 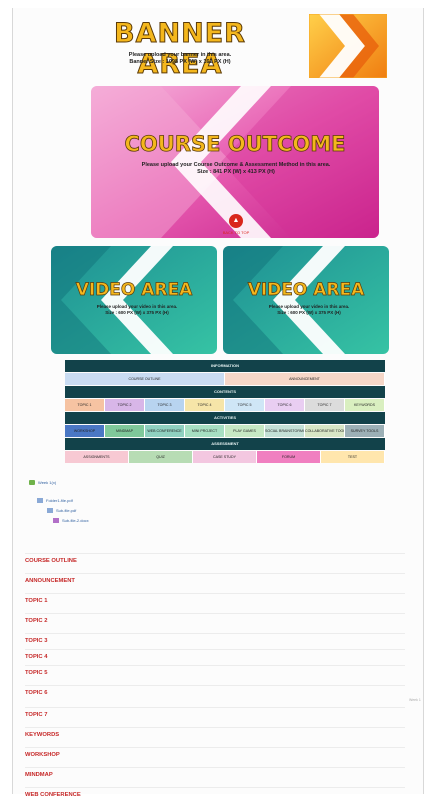 I want to click on activities-cell-5: PLAY GAMES, so click(x=245, y=431).